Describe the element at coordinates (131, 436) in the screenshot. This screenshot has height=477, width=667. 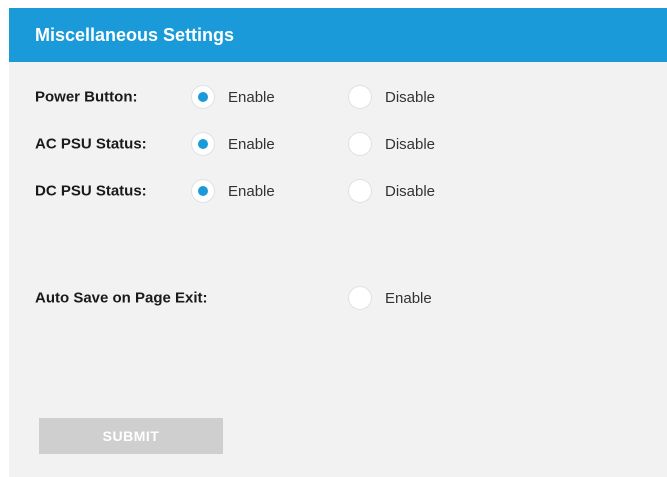
I see `submit-button: SUBMIT` at that location.